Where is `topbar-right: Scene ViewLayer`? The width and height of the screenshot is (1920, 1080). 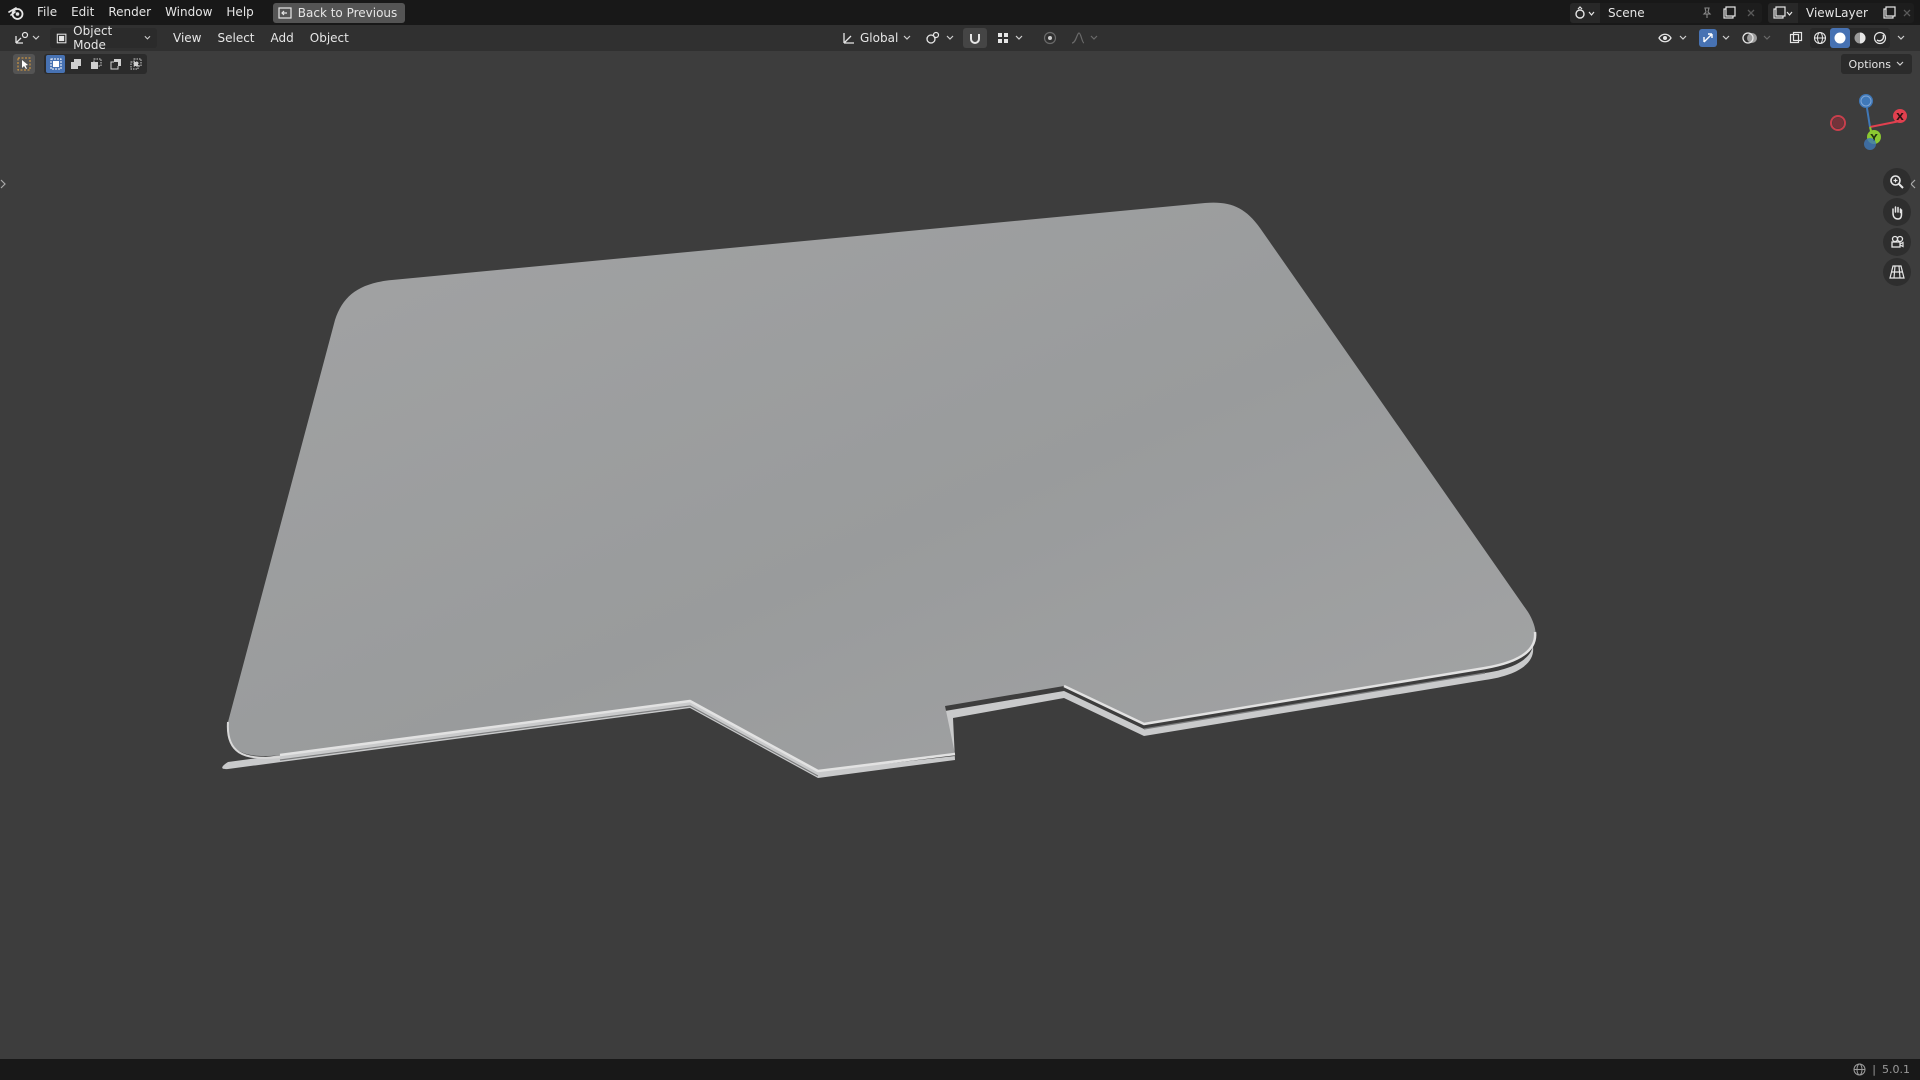 topbar-right: Scene ViewLayer is located at coordinates (1745, 12).